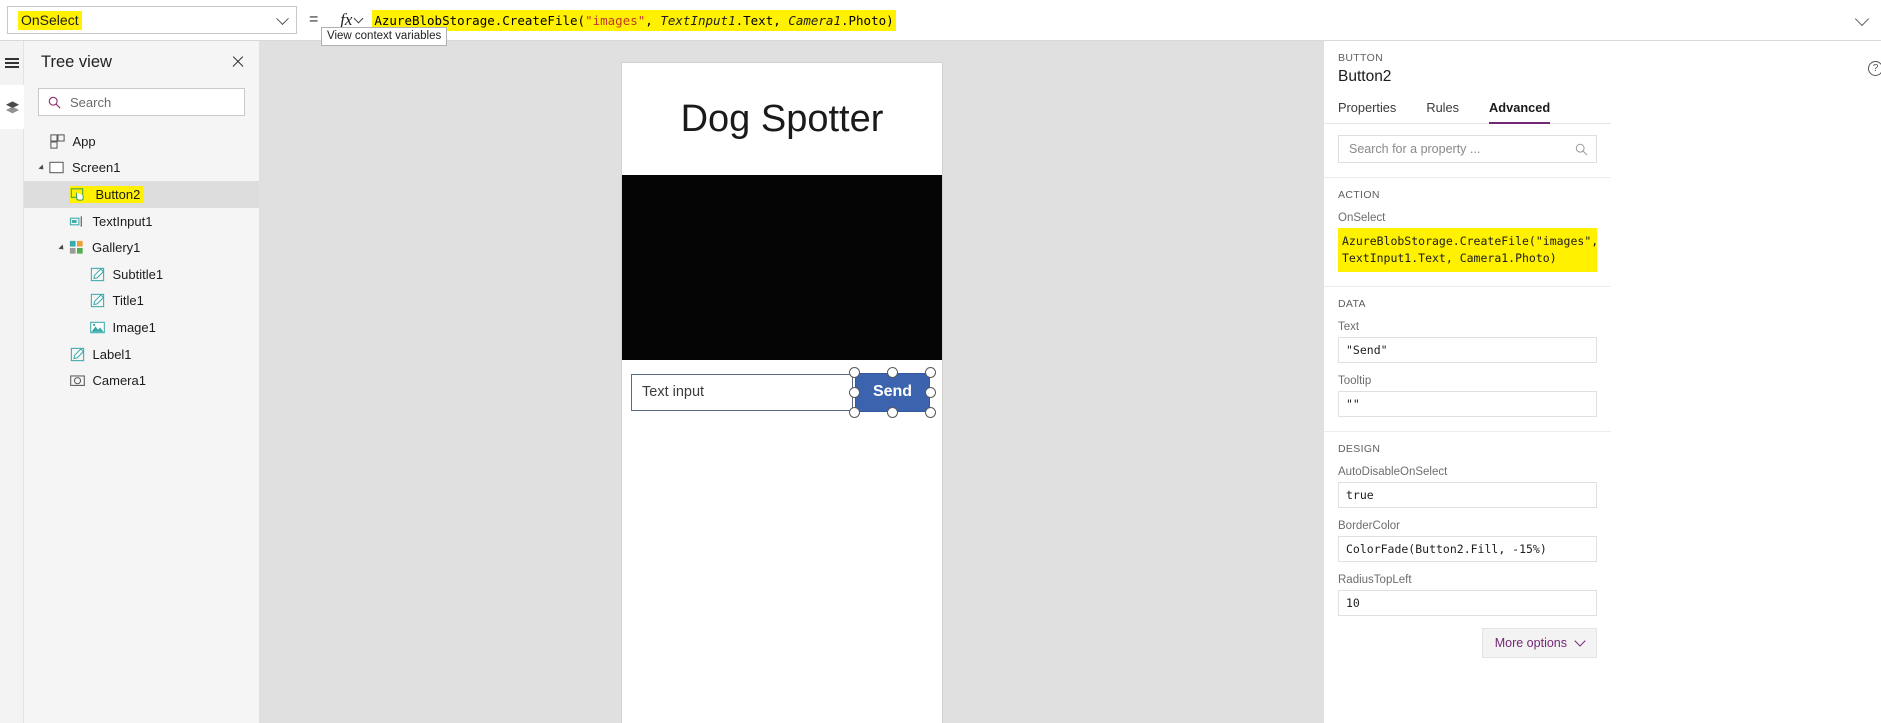  I want to click on context-variables-tooltip: View context variables, so click(384, 36).